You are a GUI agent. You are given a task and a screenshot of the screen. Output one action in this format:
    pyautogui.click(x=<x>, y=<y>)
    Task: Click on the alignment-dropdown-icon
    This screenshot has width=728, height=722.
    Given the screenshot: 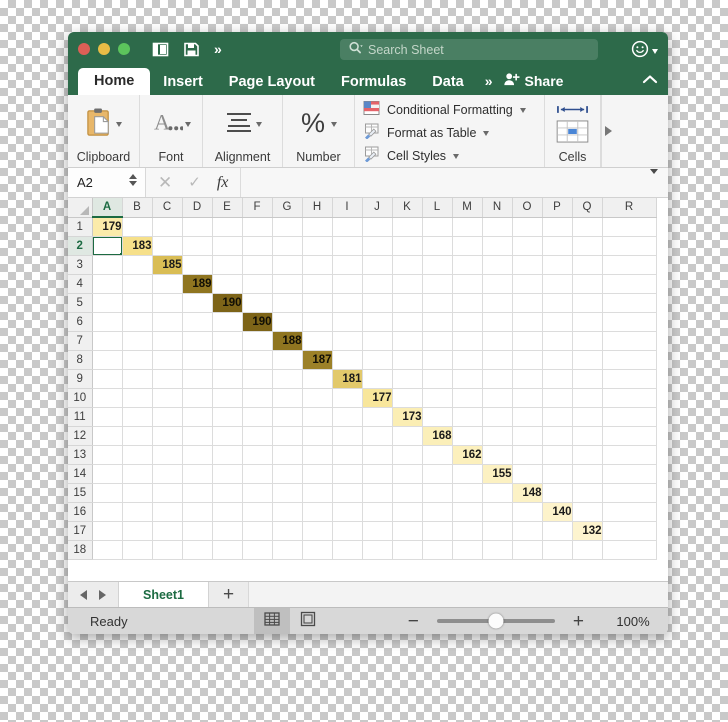 What is the action you would take?
    pyautogui.click(x=258, y=125)
    